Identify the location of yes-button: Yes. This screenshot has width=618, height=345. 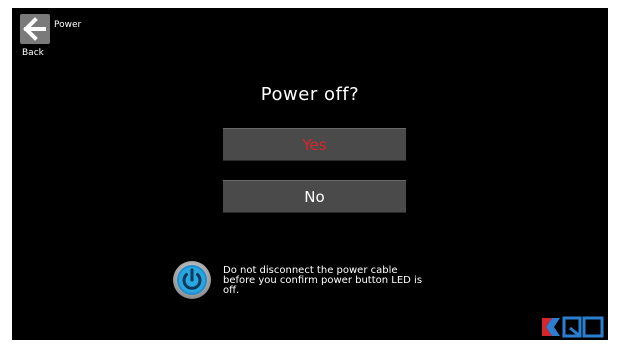
(314, 144).